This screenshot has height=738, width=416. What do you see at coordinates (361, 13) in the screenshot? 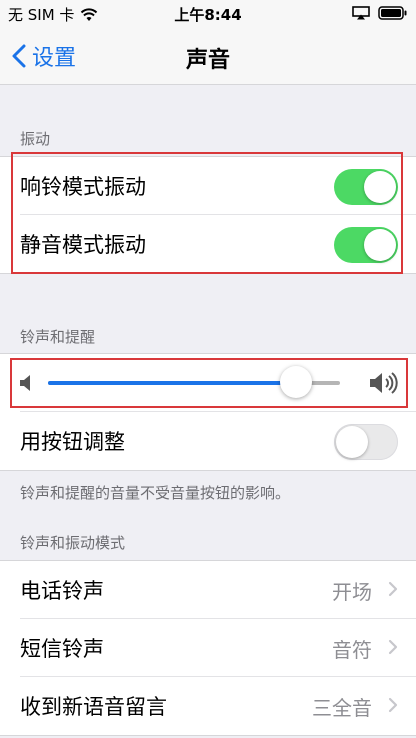
I see `screen-mirroring-icon` at bounding box center [361, 13].